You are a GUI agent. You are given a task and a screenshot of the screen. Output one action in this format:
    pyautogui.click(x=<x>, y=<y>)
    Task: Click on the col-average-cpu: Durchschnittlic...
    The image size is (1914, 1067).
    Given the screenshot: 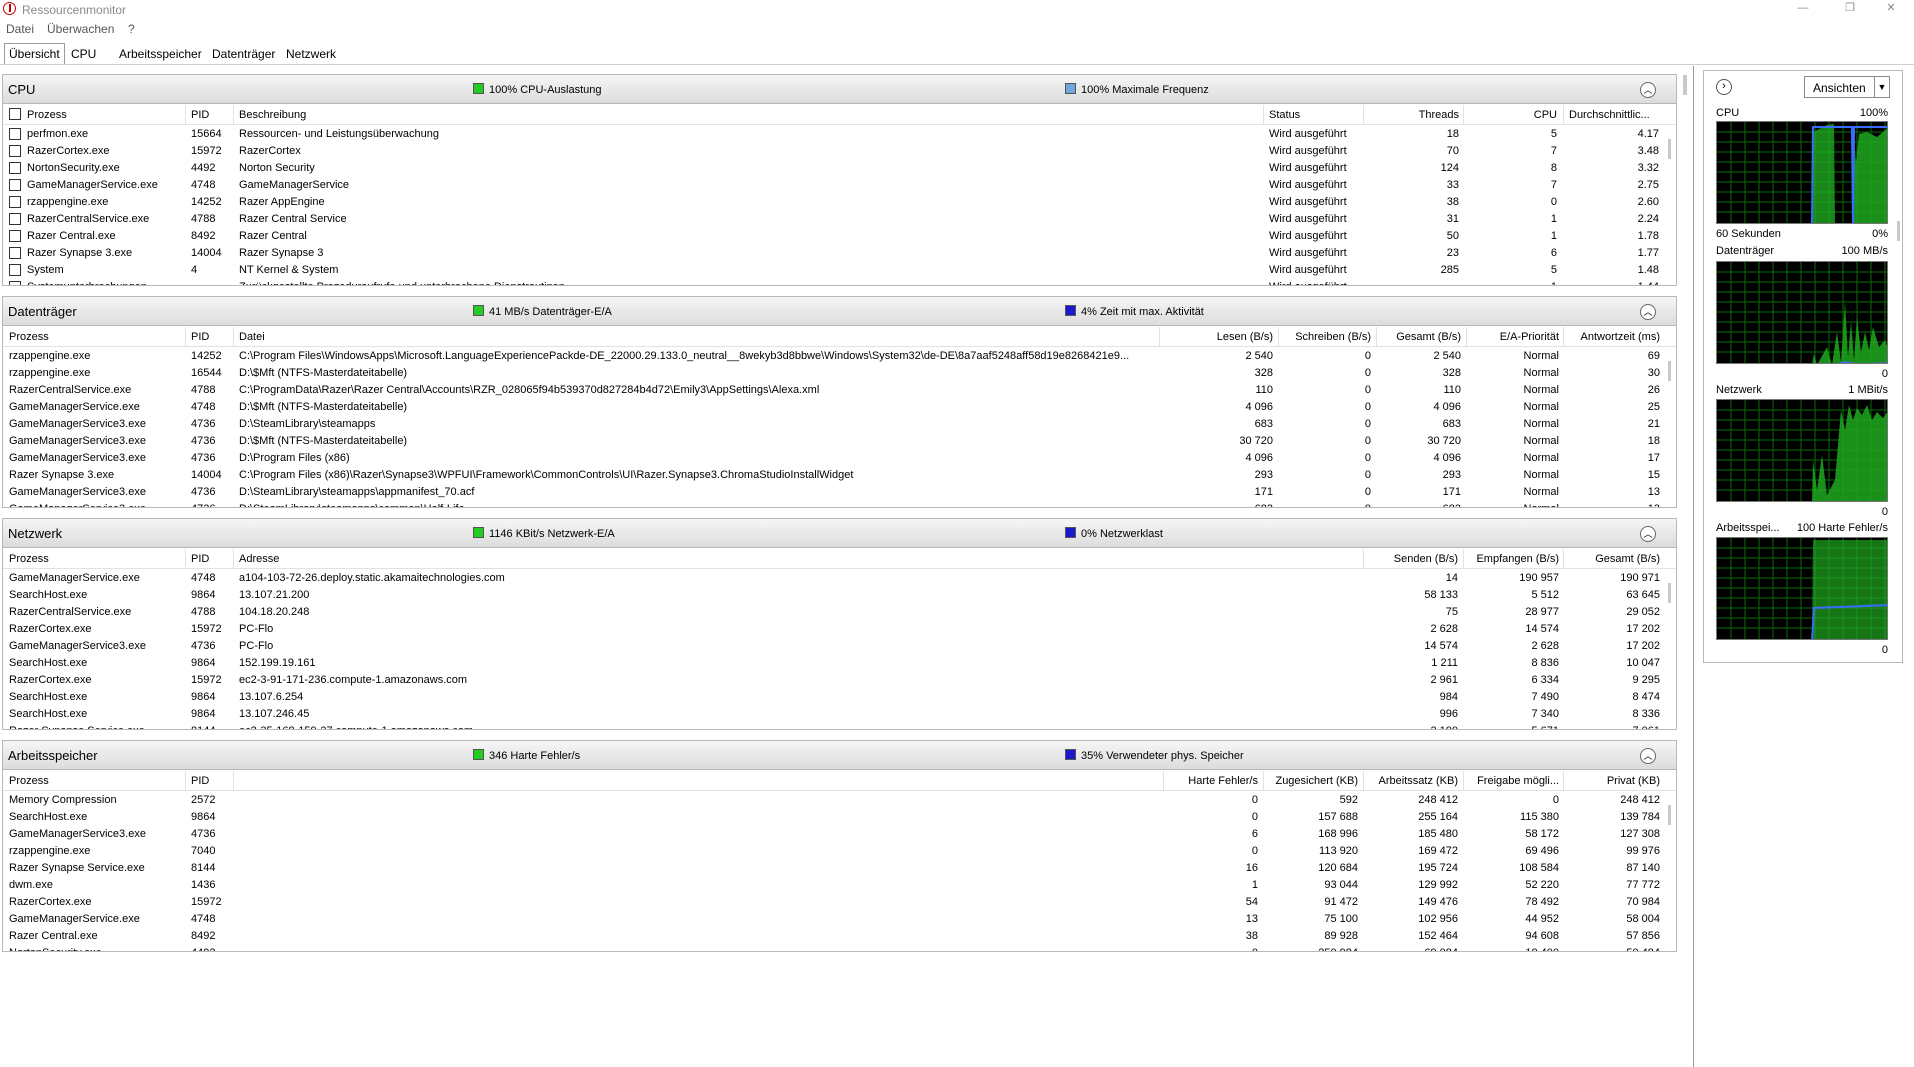 What is the action you would take?
    pyautogui.click(x=1609, y=115)
    